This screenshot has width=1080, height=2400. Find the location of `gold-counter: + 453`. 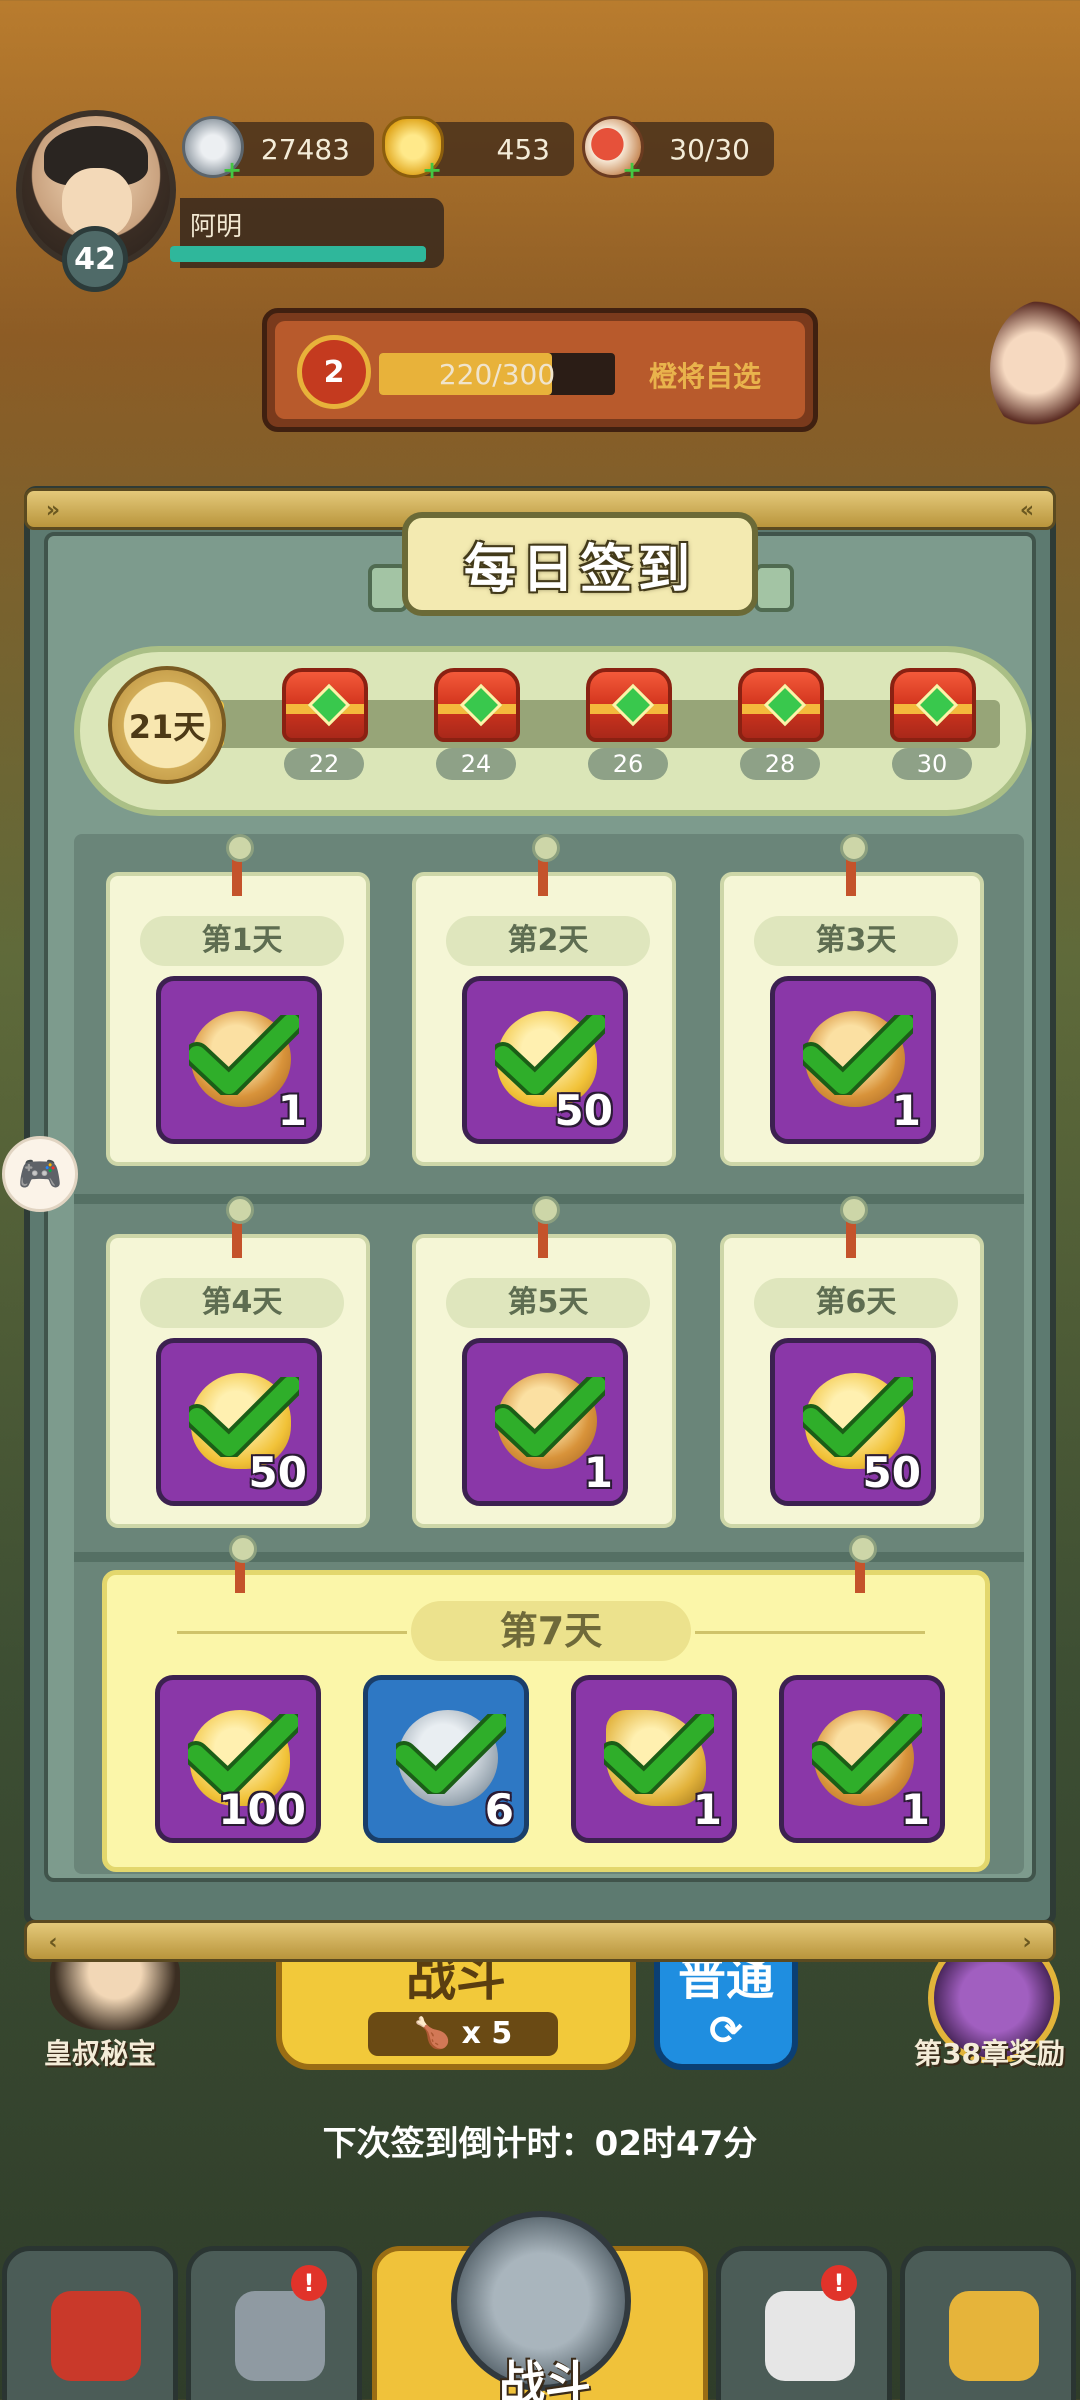

gold-counter: + 453 is located at coordinates (478, 150).